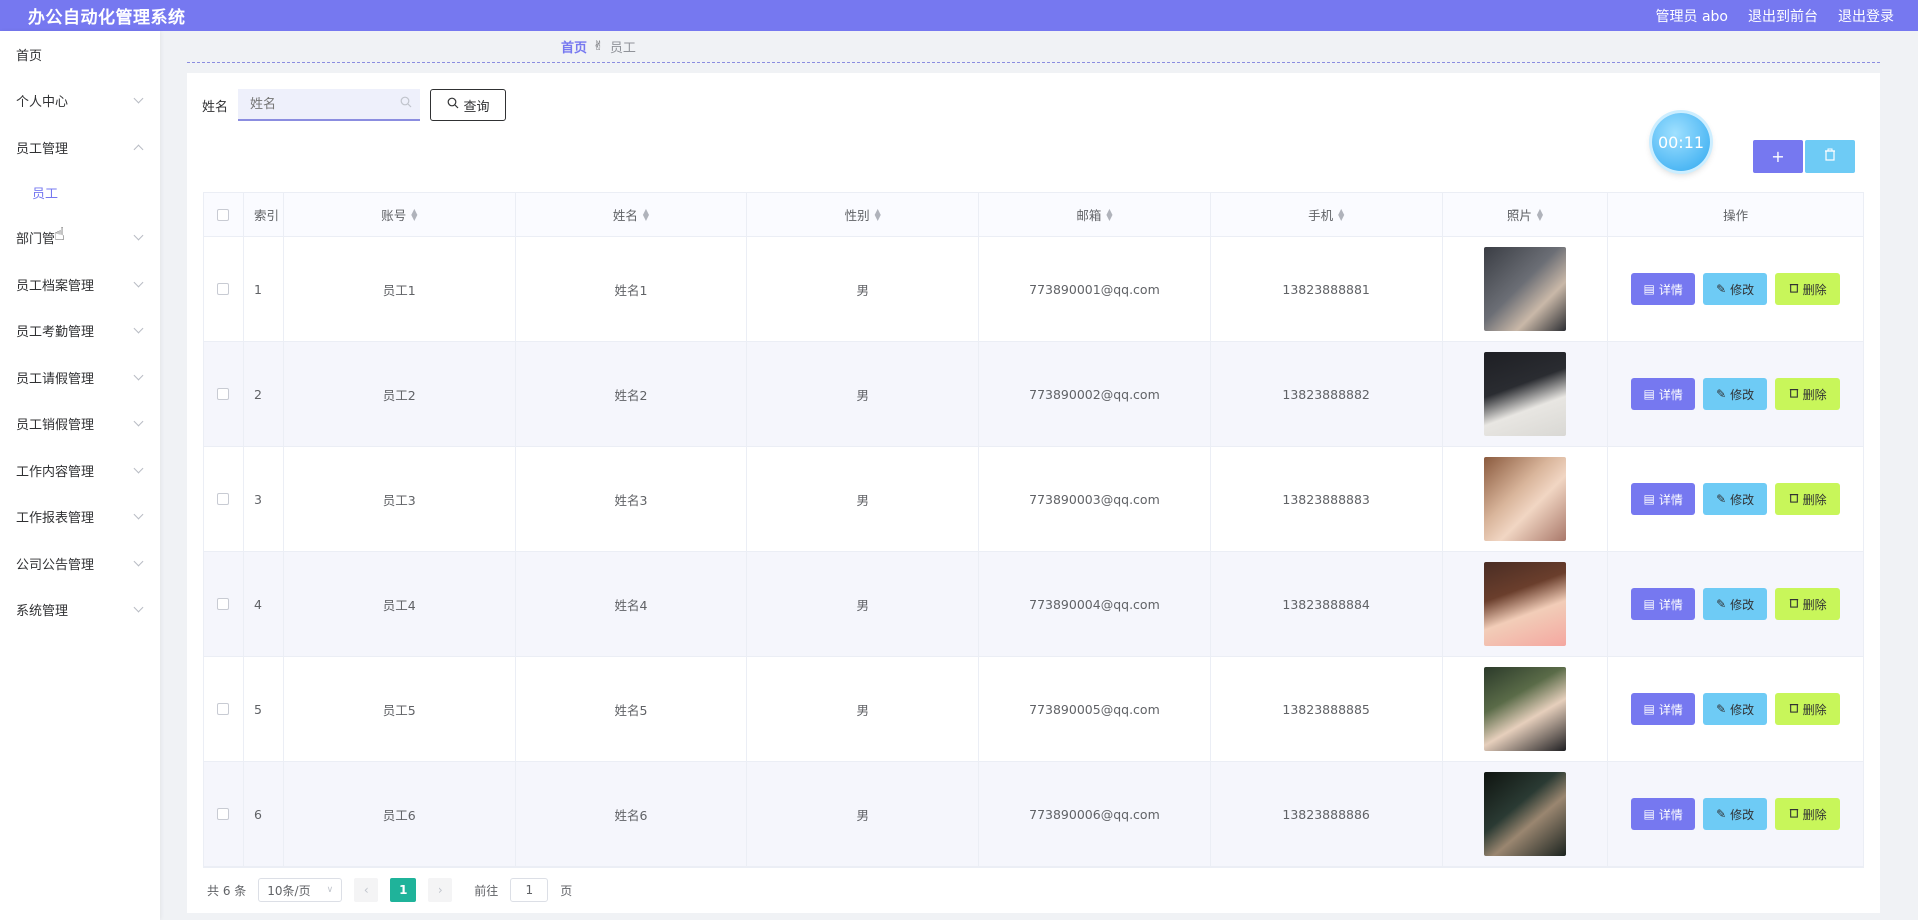 This screenshot has width=1918, height=920. I want to click on sidebar-item-home: 首页, so click(80, 54).